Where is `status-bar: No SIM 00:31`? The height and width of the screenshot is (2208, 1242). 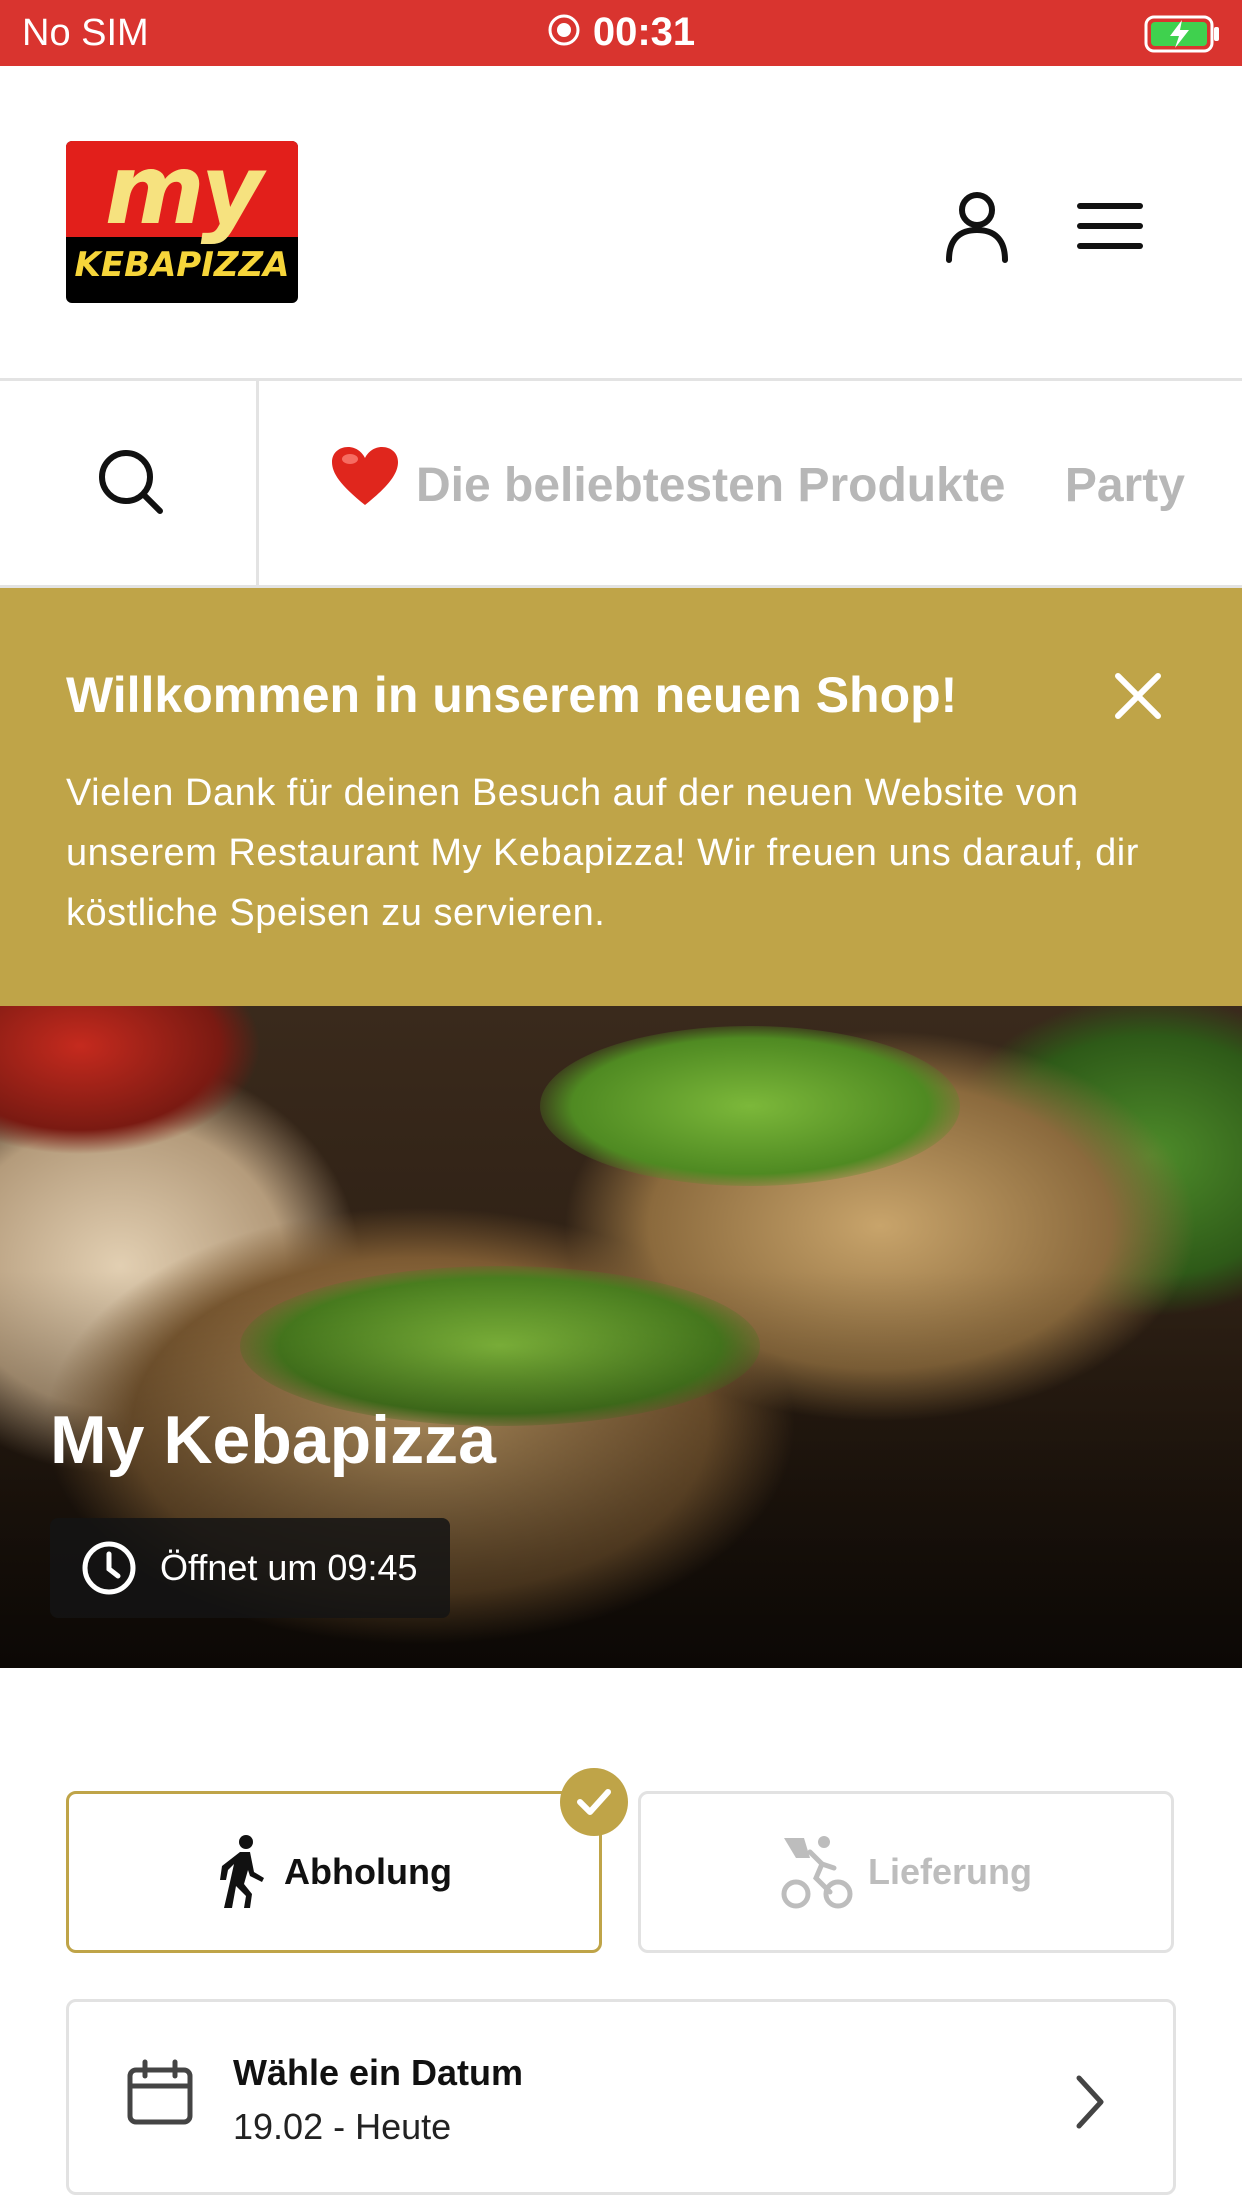 status-bar: No SIM 00:31 is located at coordinates (621, 33).